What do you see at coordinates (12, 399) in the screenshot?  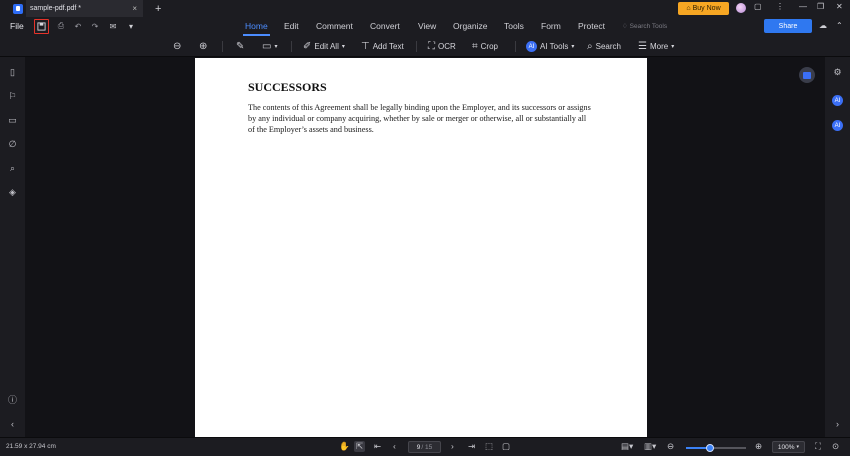 I see `help-icon: ⓘ` at bounding box center [12, 399].